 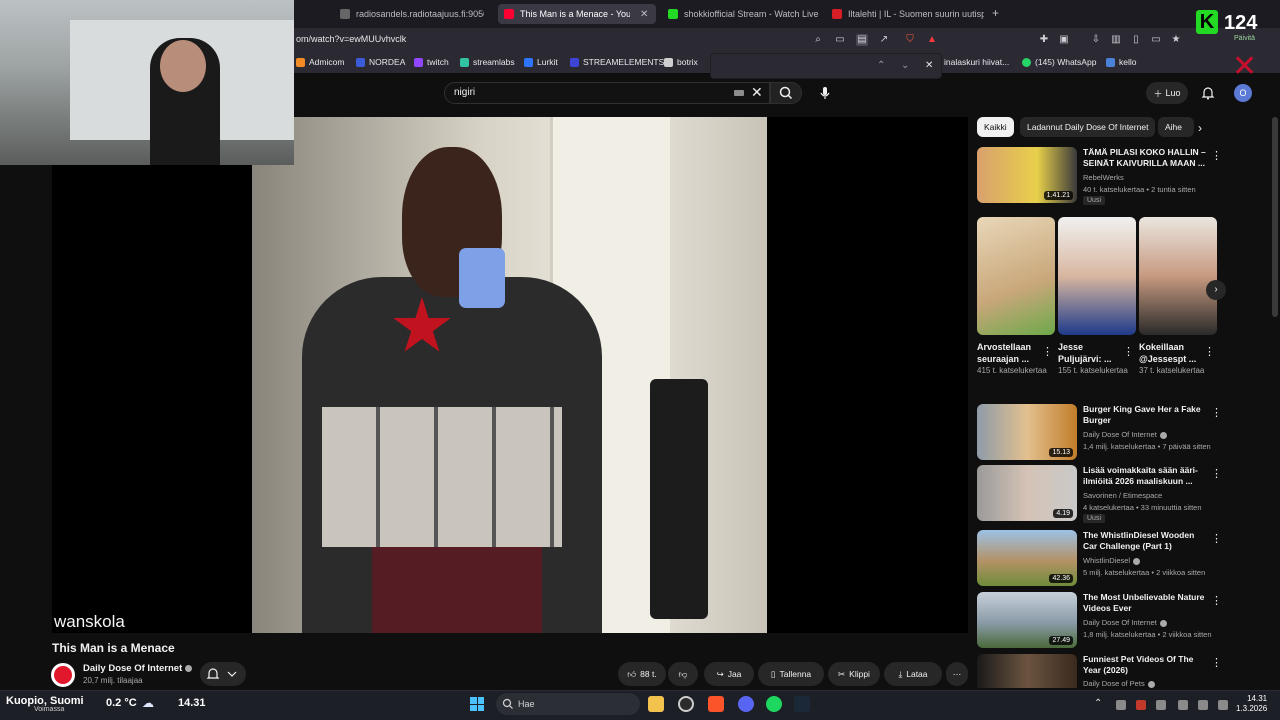 What do you see at coordinates (746, 704) in the screenshot?
I see `discord-icon` at bounding box center [746, 704].